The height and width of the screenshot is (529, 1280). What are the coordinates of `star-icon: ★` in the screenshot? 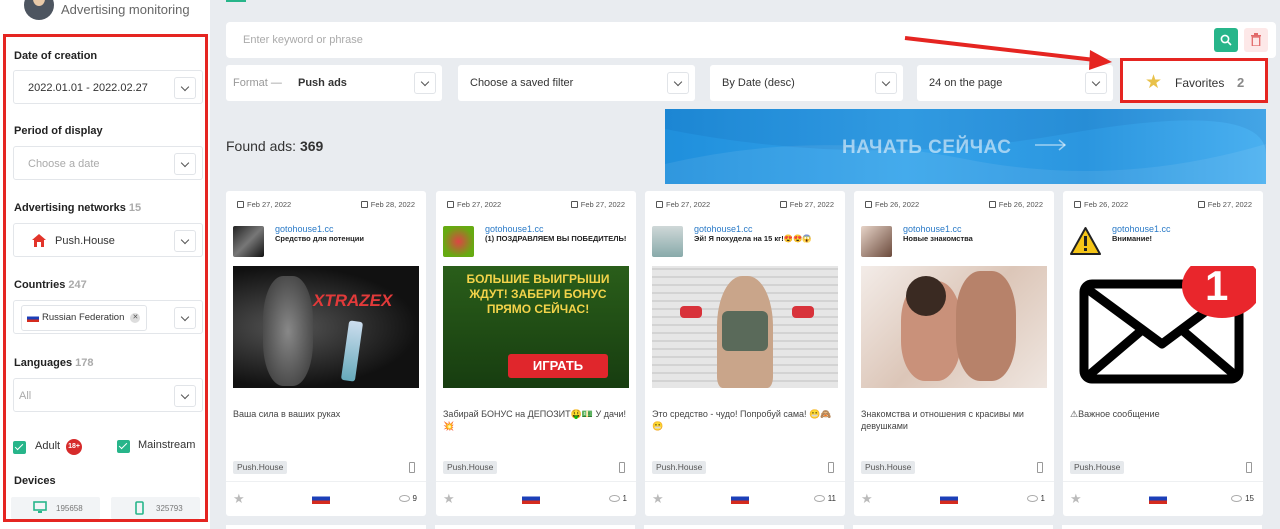 It's located at (1154, 82).